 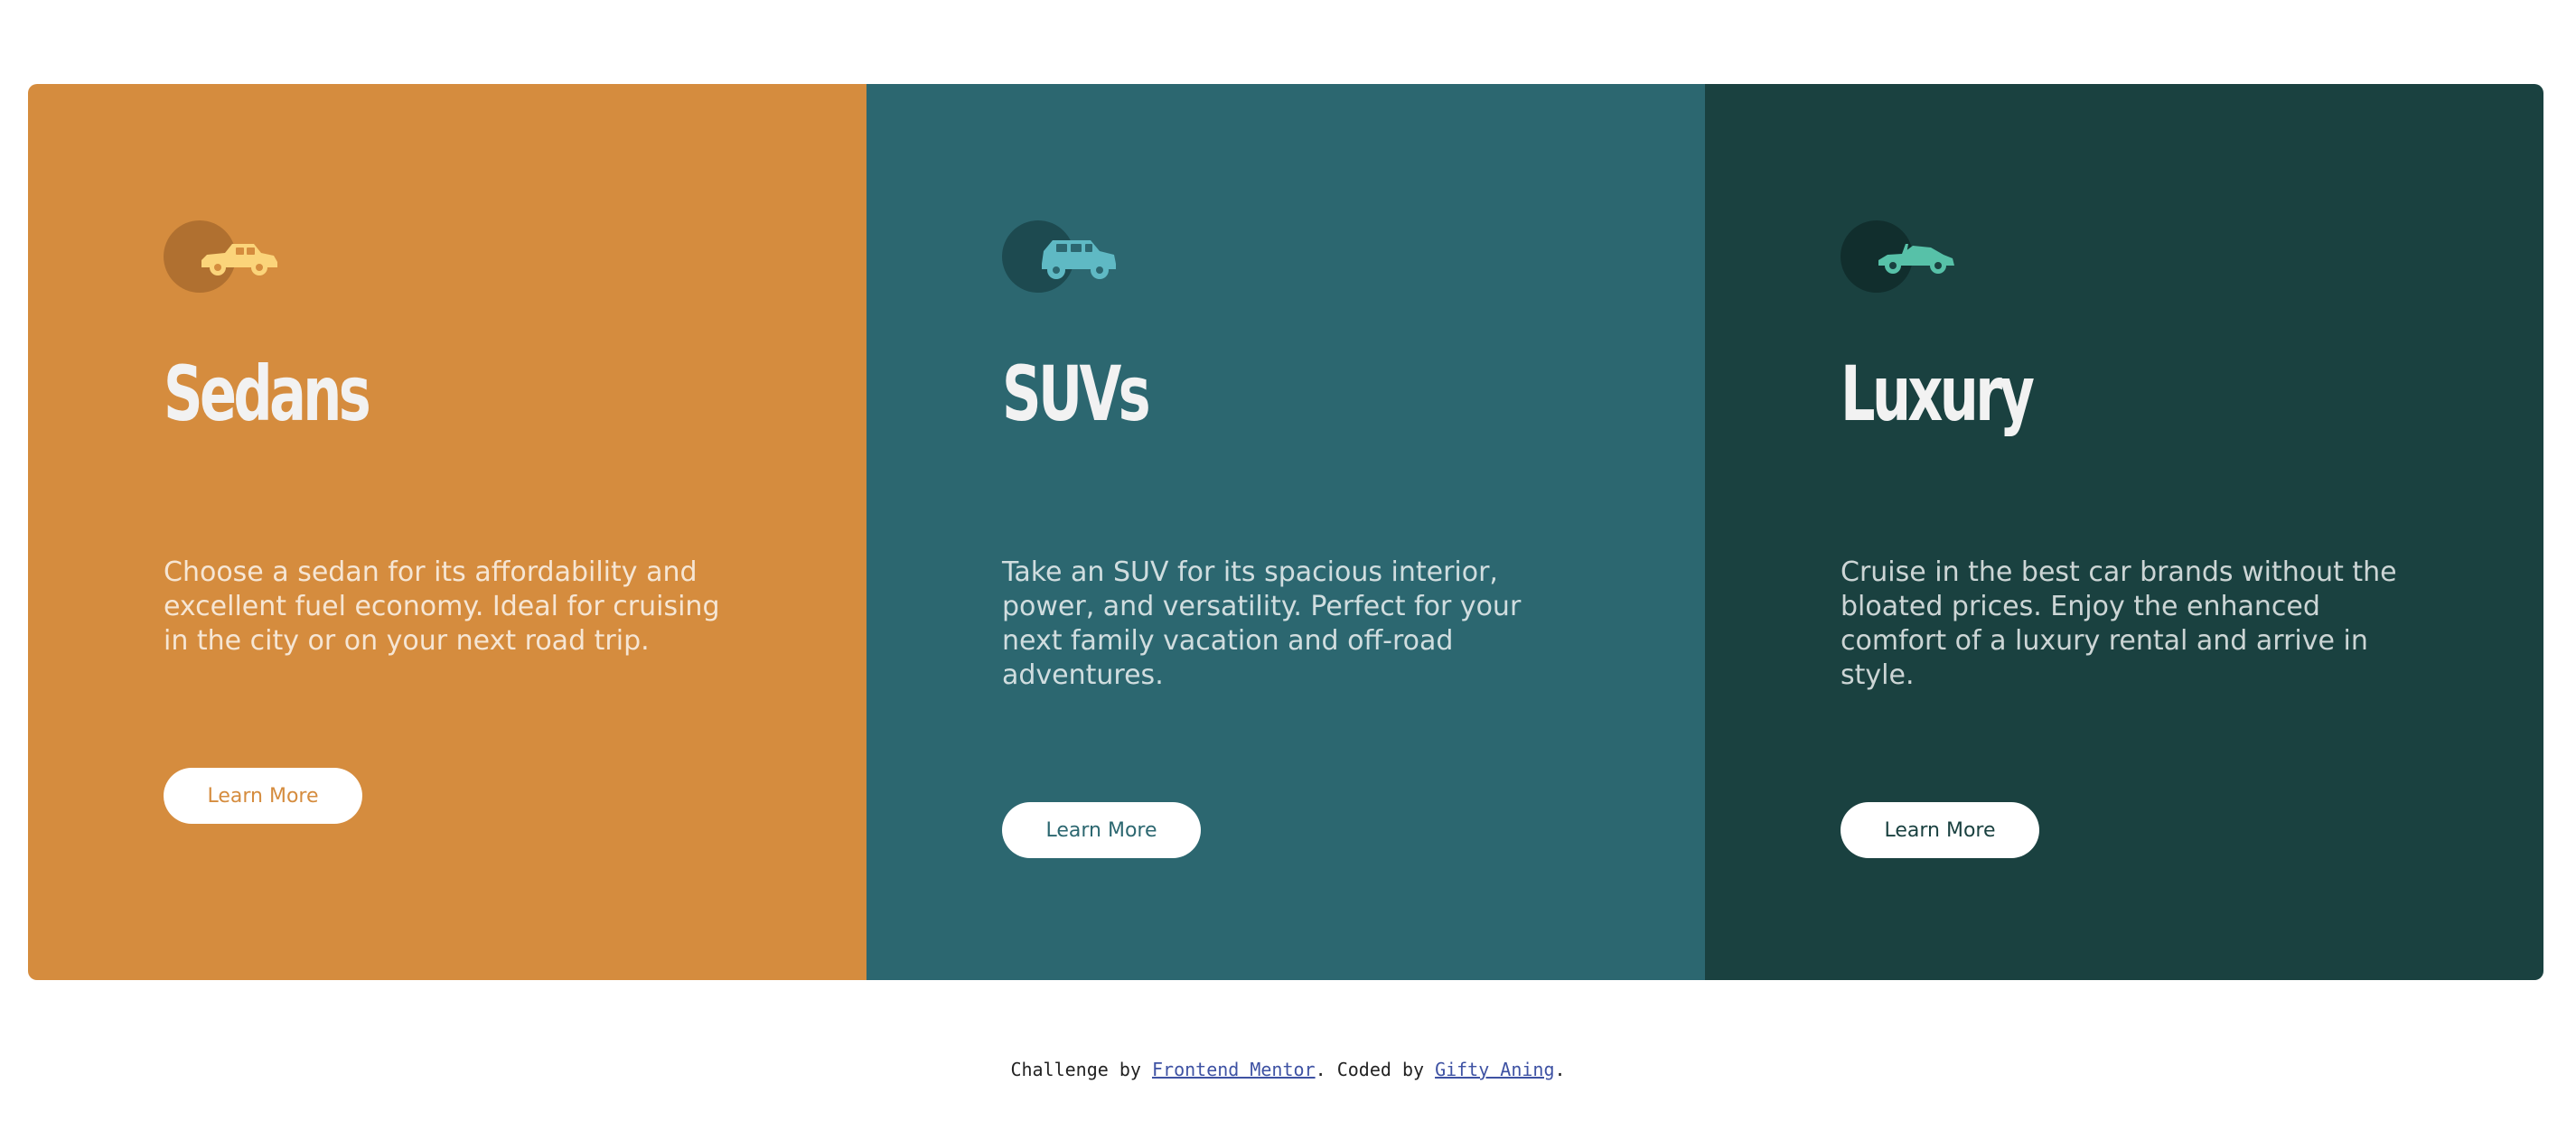 I want to click on attribution-suffix: ., so click(x=1560, y=1069).